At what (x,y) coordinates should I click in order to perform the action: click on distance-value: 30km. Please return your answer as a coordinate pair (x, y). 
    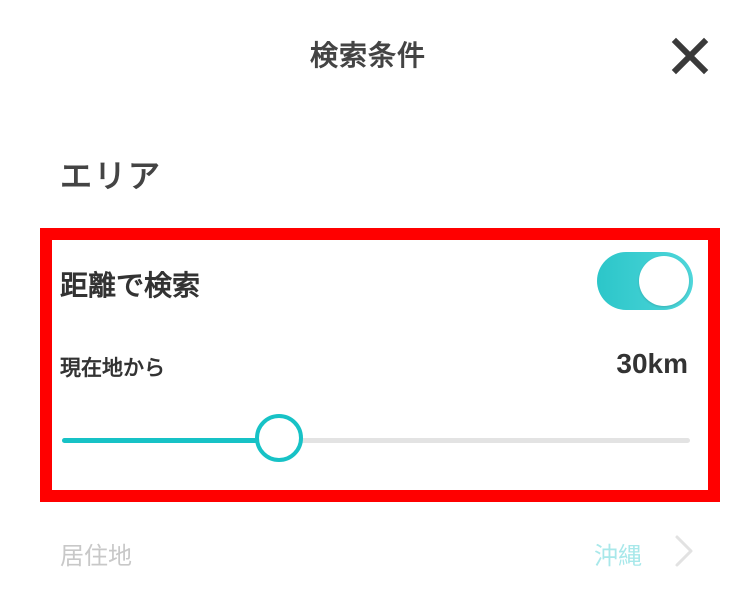
    Looking at the image, I should click on (652, 363).